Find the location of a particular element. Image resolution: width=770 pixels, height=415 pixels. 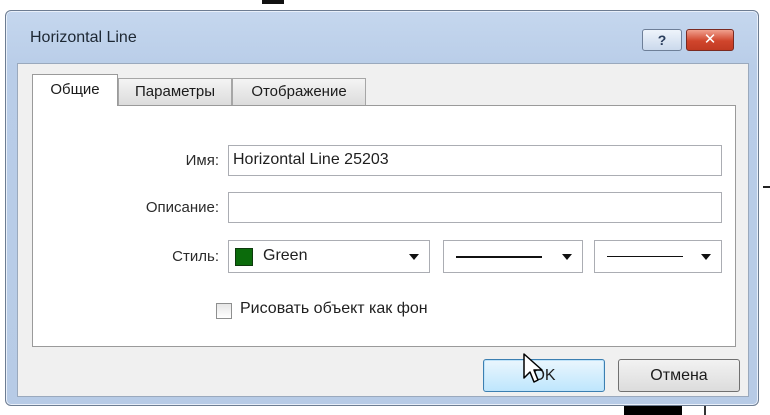

line-style-dropdown is located at coordinates (513, 256).